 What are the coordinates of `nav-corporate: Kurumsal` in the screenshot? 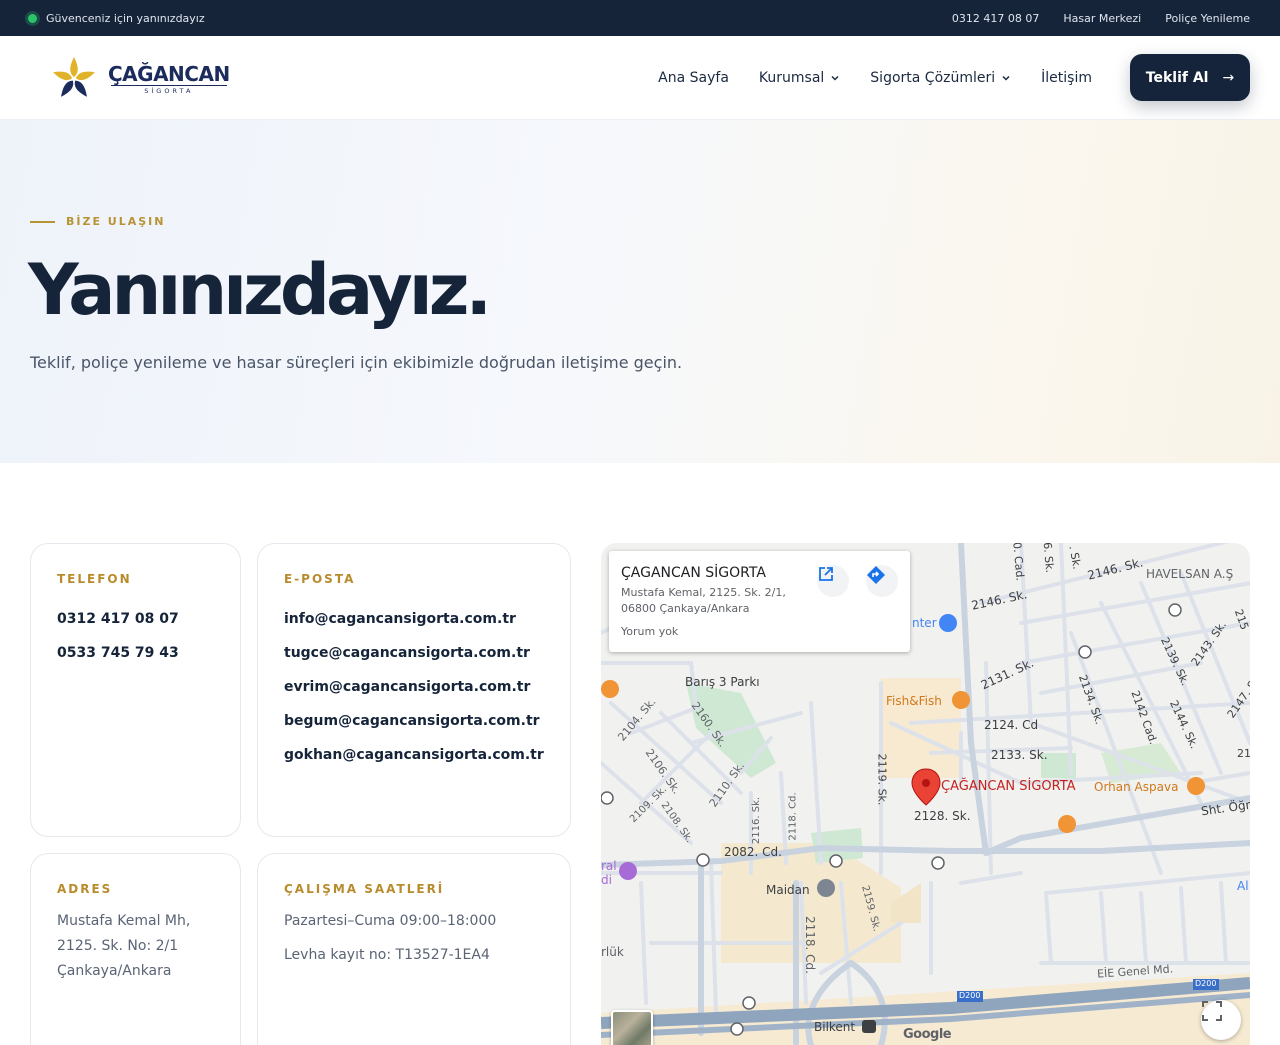 It's located at (799, 78).